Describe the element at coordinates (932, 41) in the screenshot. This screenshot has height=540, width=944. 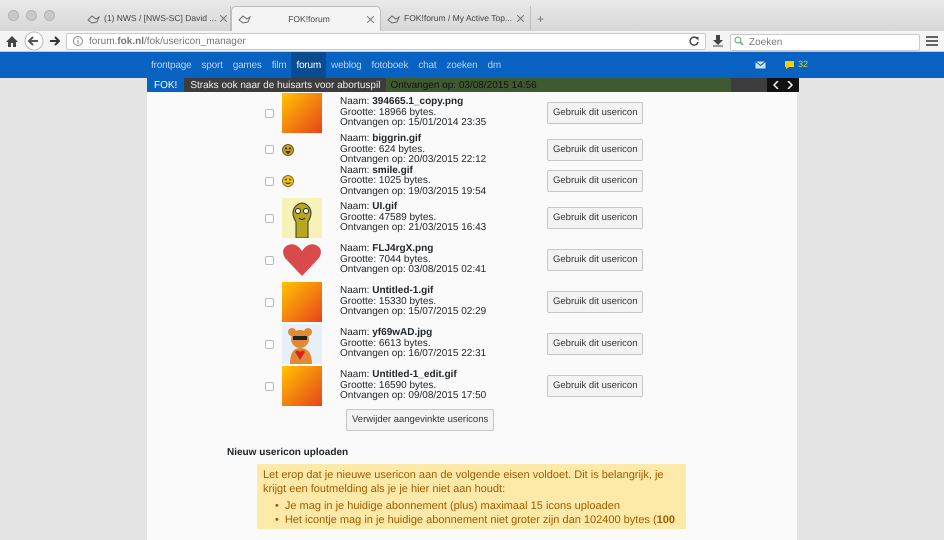
I see `menu-icon` at that location.